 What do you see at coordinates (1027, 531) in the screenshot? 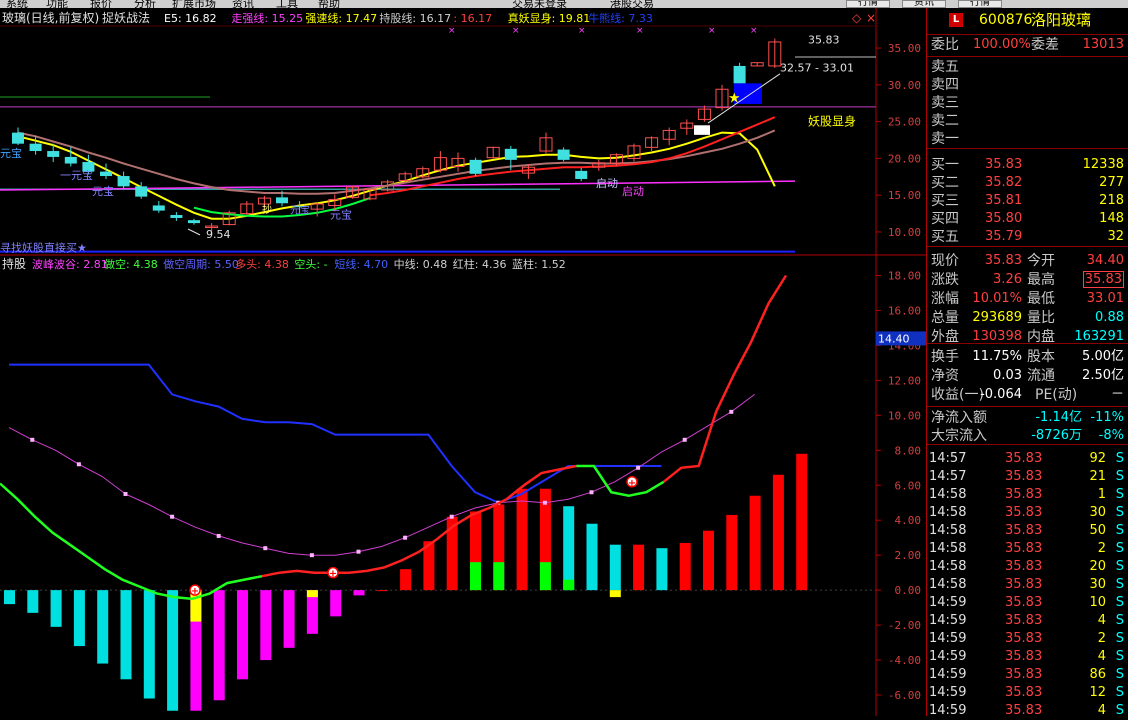
I see `tick-row: 14:58 35.83 50 S` at bounding box center [1027, 531].